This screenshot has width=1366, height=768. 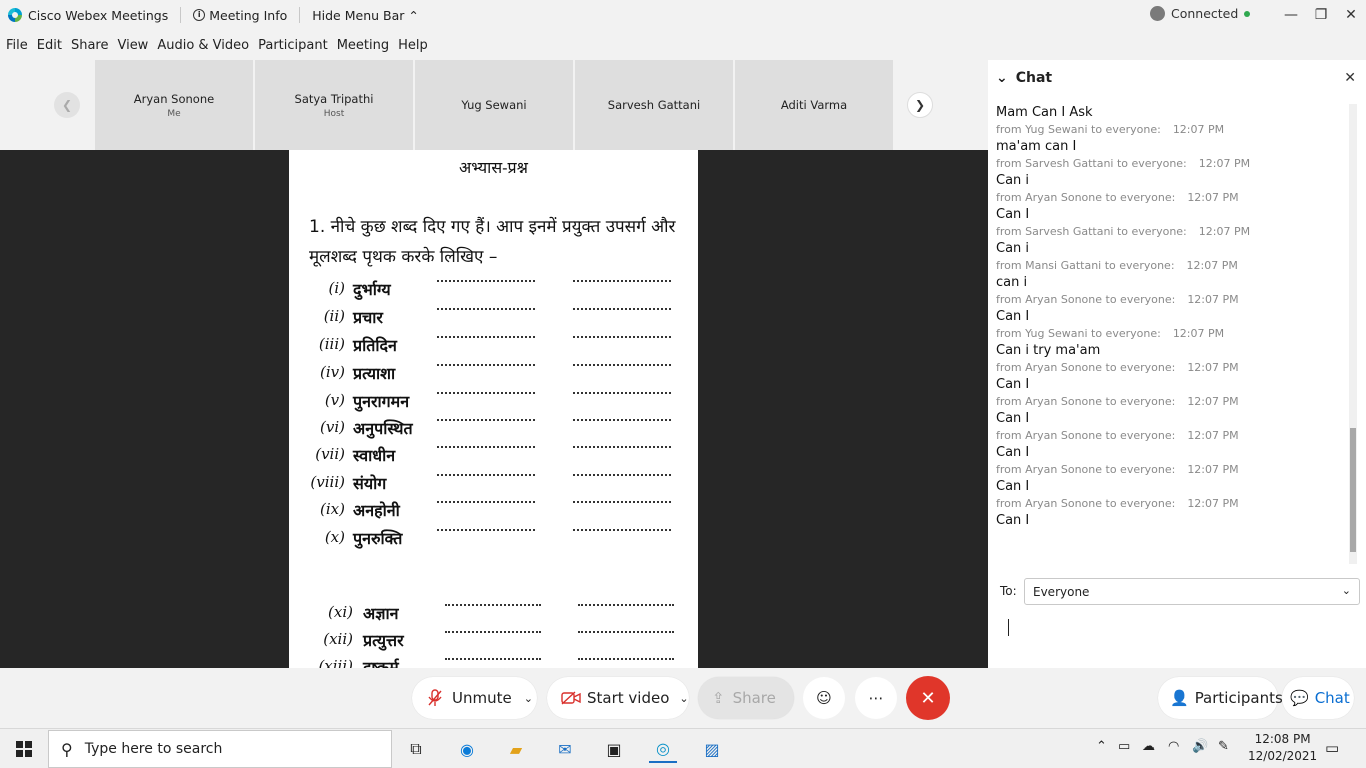 What do you see at coordinates (49, 45) in the screenshot?
I see `menu-edit: Edit` at bounding box center [49, 45].